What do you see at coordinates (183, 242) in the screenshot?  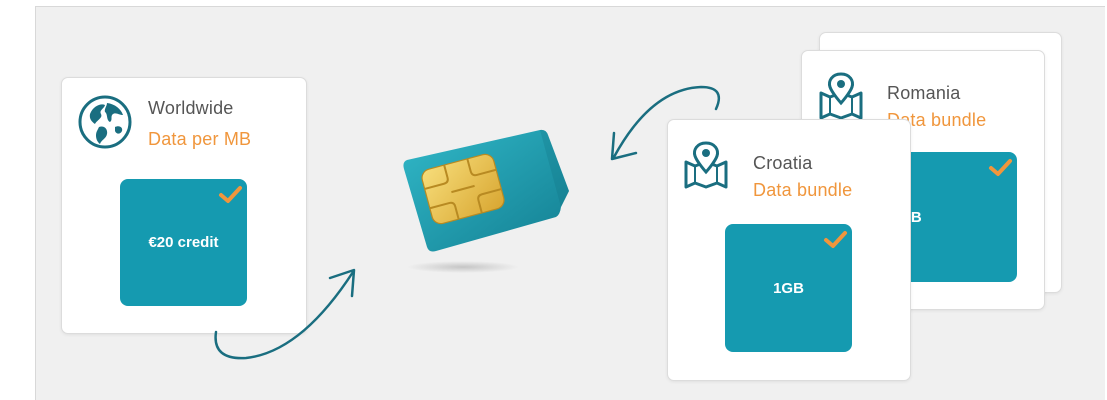 I see `worldwide-tile-label: €20 credit` at bounding box center [183, 242].